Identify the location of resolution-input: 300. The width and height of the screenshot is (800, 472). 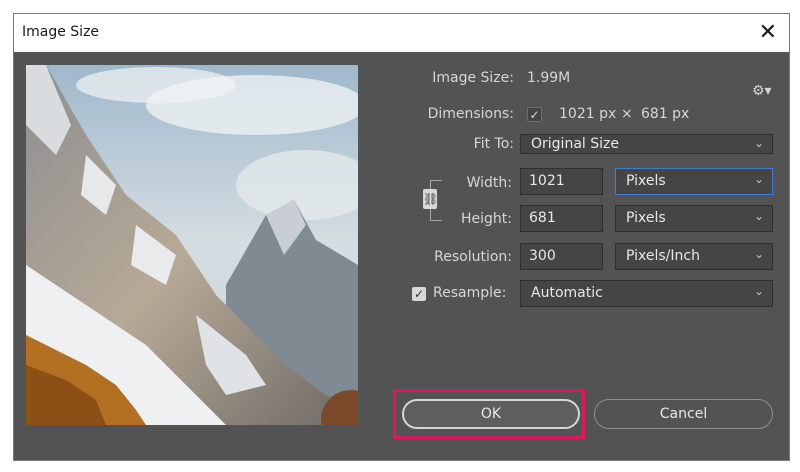
(561, 256).